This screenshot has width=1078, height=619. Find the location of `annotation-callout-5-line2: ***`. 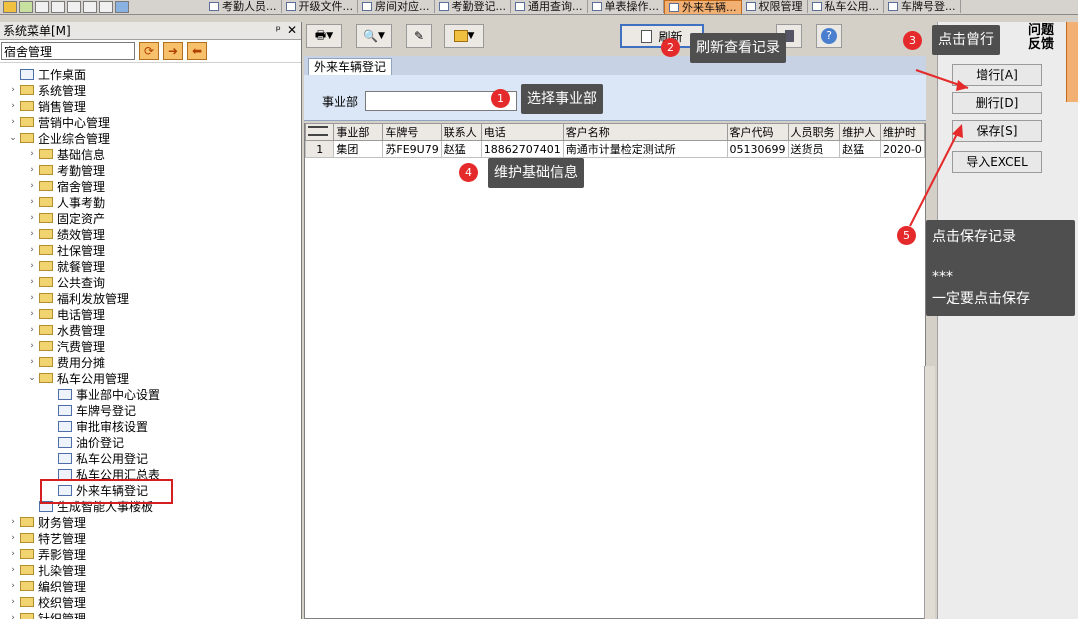

annotation-callout-5-line2: *** is located at coordinates (942, 277).